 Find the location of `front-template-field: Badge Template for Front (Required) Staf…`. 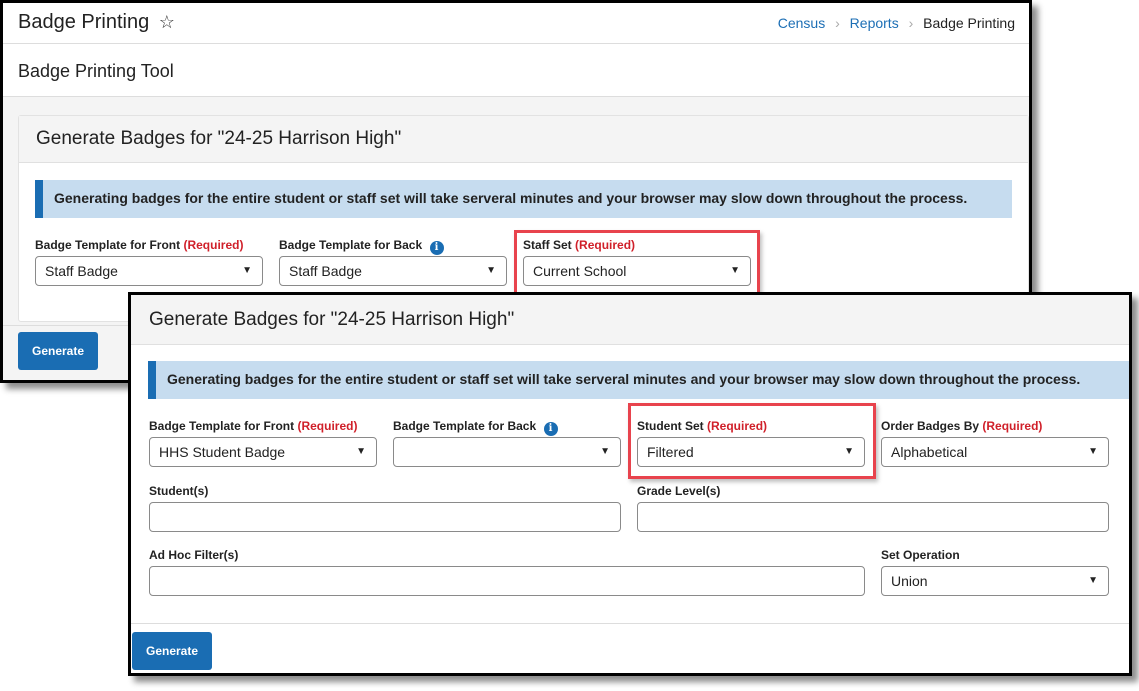

front-template-field: Badge Template for Front (Required) Staf… is located at coordinates (149, 262).